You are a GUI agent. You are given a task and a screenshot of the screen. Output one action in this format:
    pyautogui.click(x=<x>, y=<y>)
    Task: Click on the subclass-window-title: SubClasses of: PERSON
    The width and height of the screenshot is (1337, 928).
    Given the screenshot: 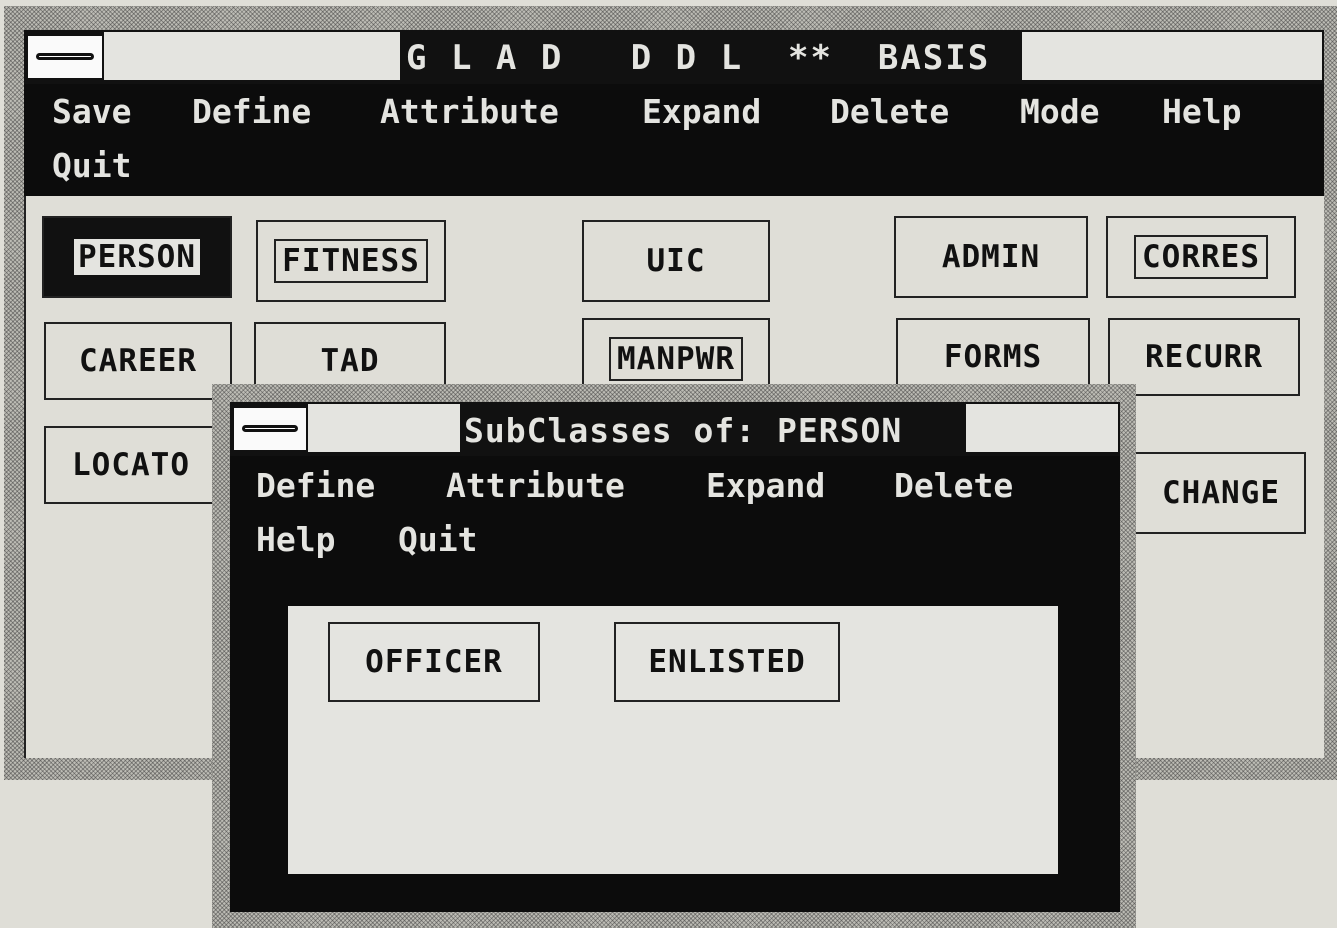 What is the action you would take?
    pyautogui.click(x=683, y=430)
    